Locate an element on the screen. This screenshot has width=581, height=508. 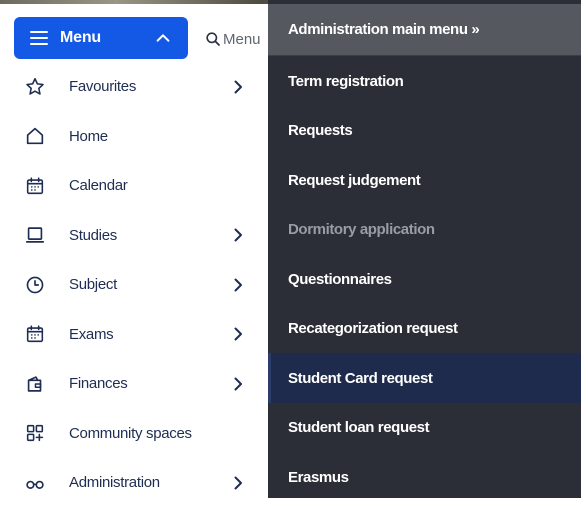
submenu-item-label: Student loan request is located at coordinates (359, 427).